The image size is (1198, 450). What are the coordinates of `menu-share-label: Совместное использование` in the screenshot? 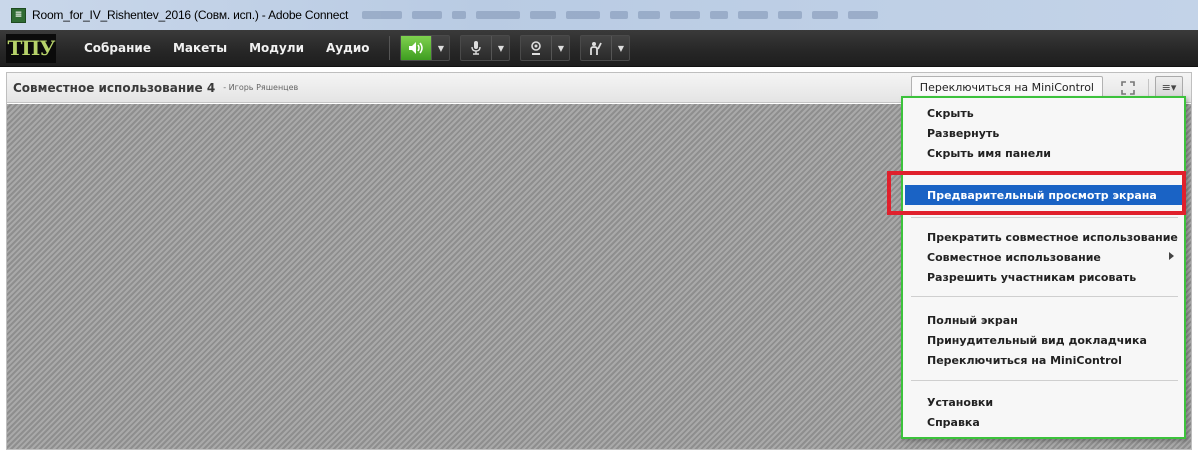 It's located at (1014, 257).